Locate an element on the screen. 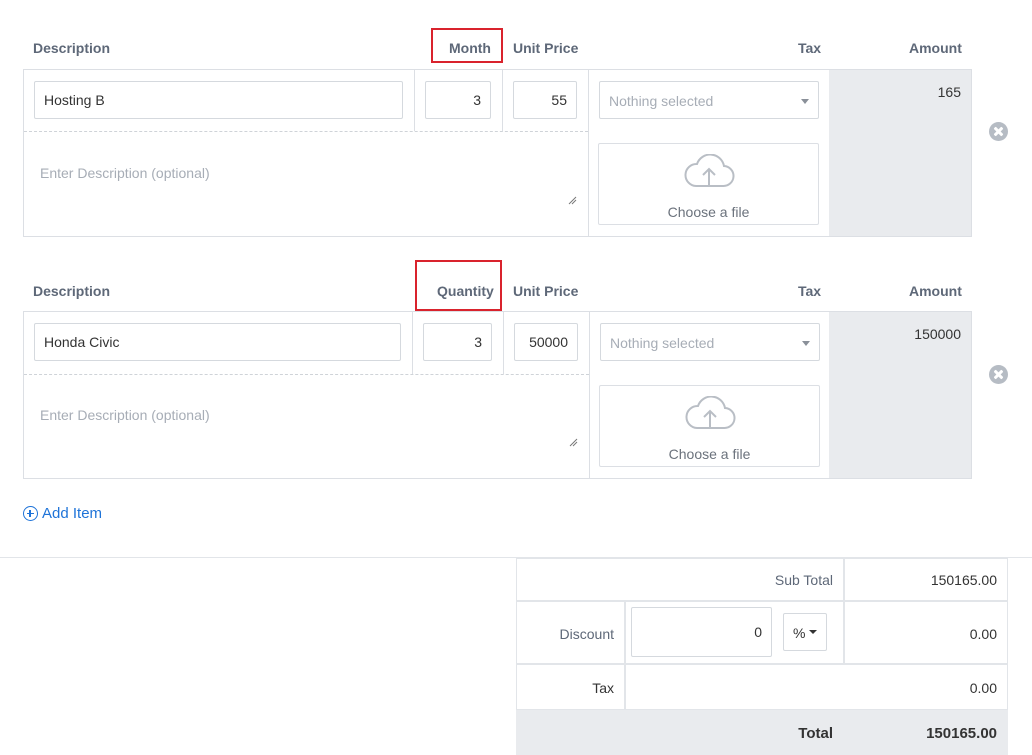 This screenshot has width=1032, height=755. total-value-cell: 150165.00 is located at coordinates (926, 732).